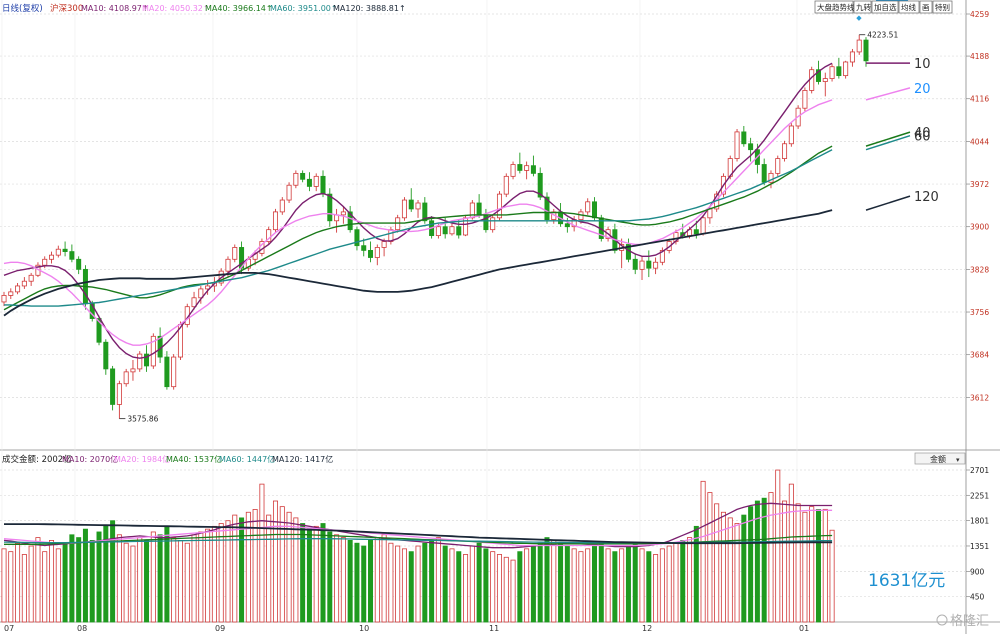 The image size is (1000, 638). What do you see at coordinates (979, 184) in the screenshot?
I see `y-tick-label: 3972` at bounding box center [979, 184].